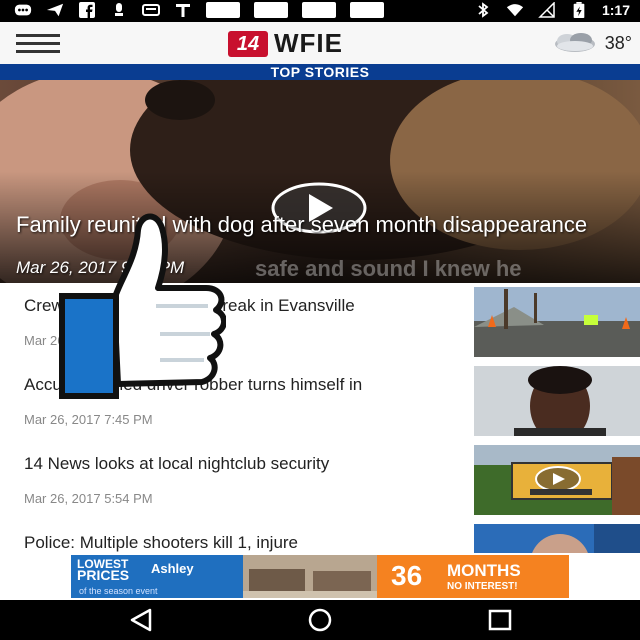 This screenshot has width=640, height=640. I want to click on send-icon, so click(55, 10).